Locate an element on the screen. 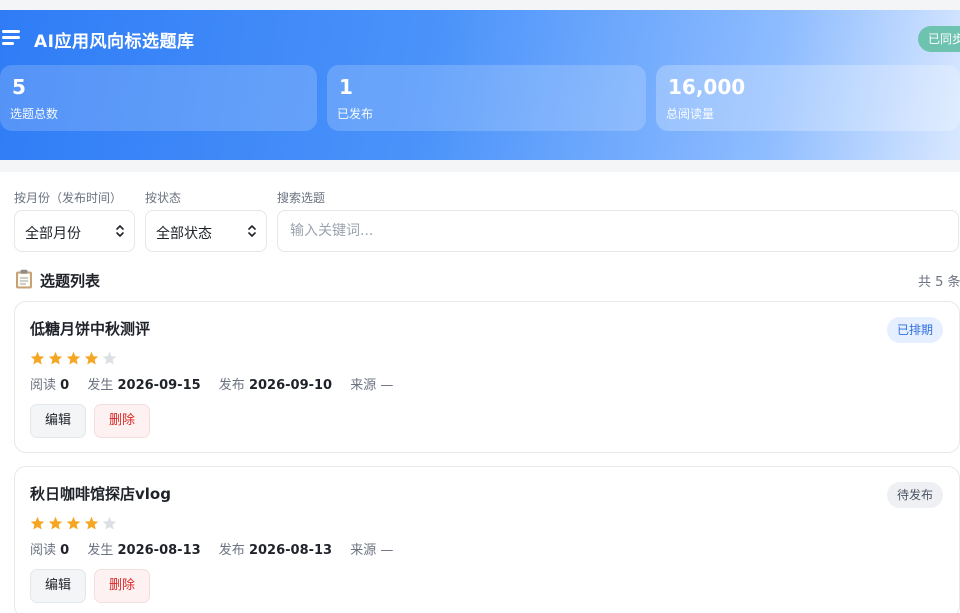 This screenshot has width=960, height=613. list-count: 共 5 条 is located at coordinates (939, 282).